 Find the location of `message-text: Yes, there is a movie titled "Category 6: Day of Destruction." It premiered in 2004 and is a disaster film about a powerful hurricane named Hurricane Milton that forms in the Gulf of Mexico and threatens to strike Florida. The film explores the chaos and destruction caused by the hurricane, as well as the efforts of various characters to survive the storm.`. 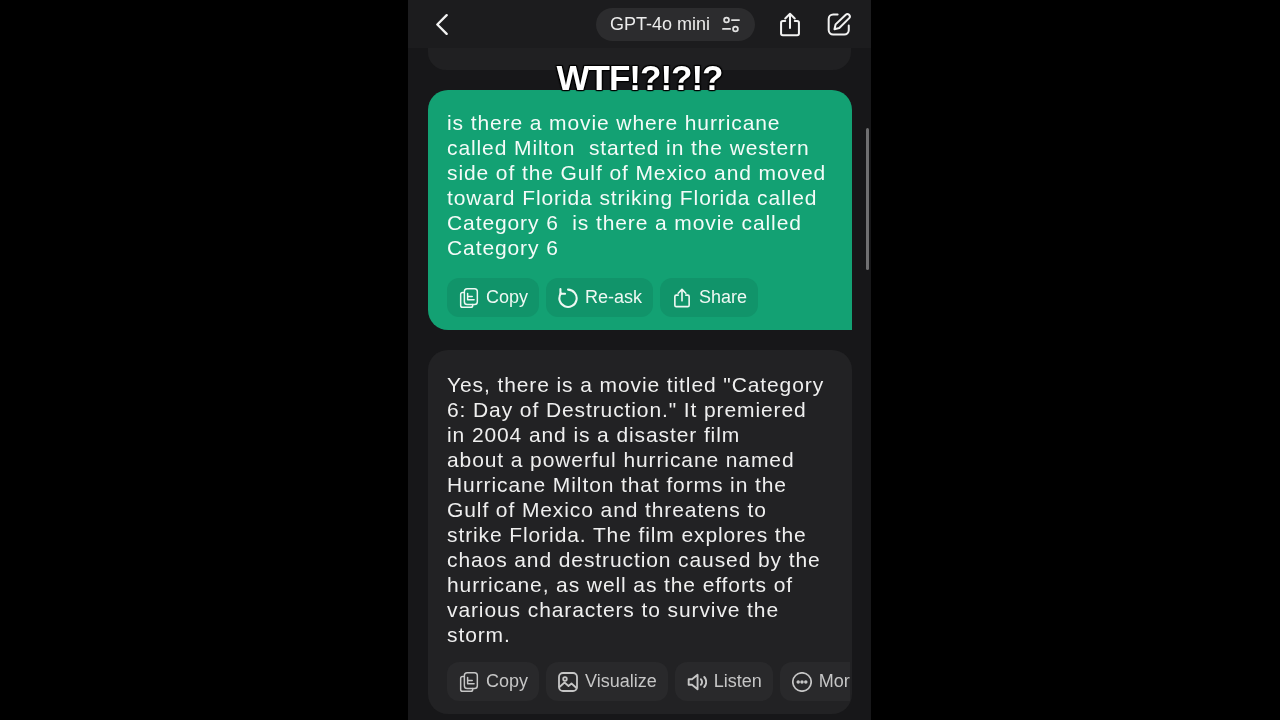

message-text: Yes, there is a movie titled "Category 6: Day of Destruction." It premiered in 2004 and is a disaster film about a powerful hurricane named Hurricane Milton that forms in the Gulf of Mexico and threatens to strike Florida. The film explores the chaos and destruction caused by the hurricane, as well as the efforts of various characters to survive the storm. is located at coordinates (636, 509).